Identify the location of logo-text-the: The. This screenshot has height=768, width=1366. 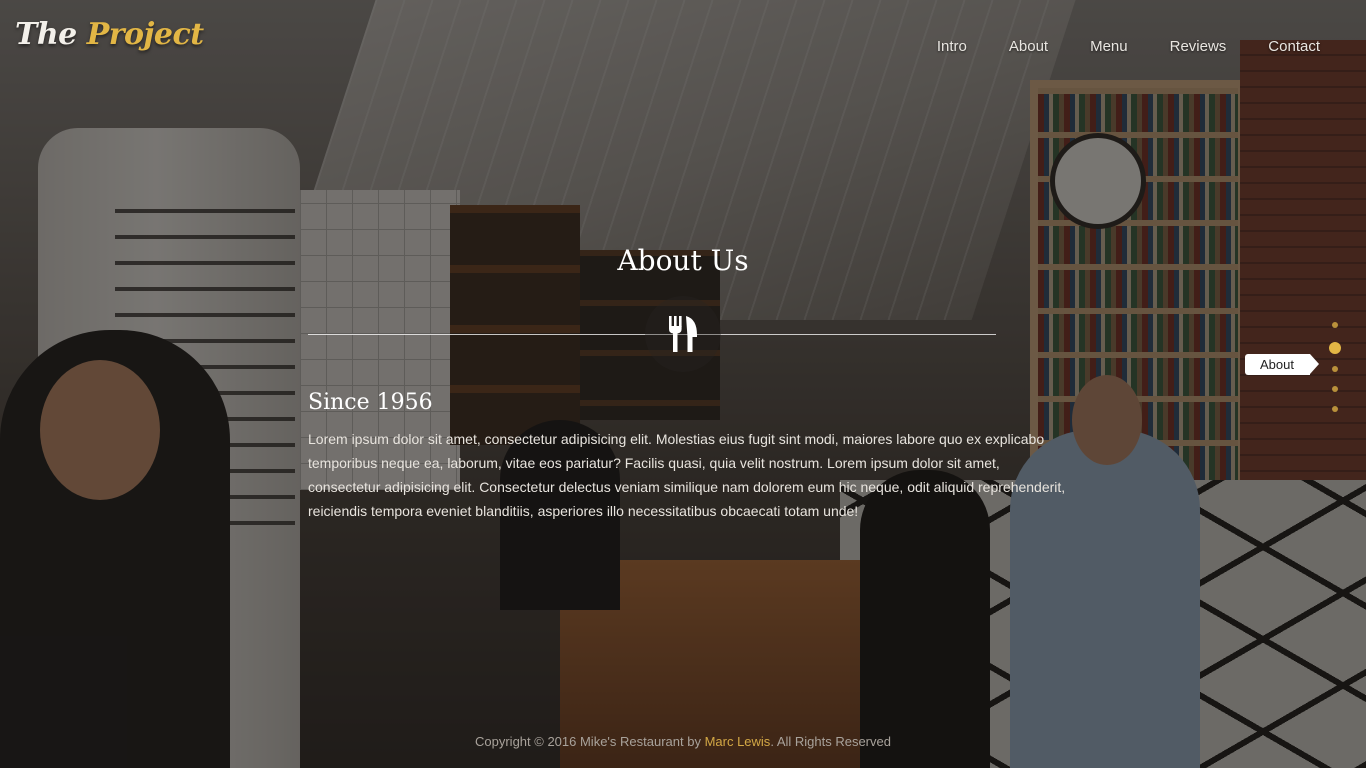
(46, 34).